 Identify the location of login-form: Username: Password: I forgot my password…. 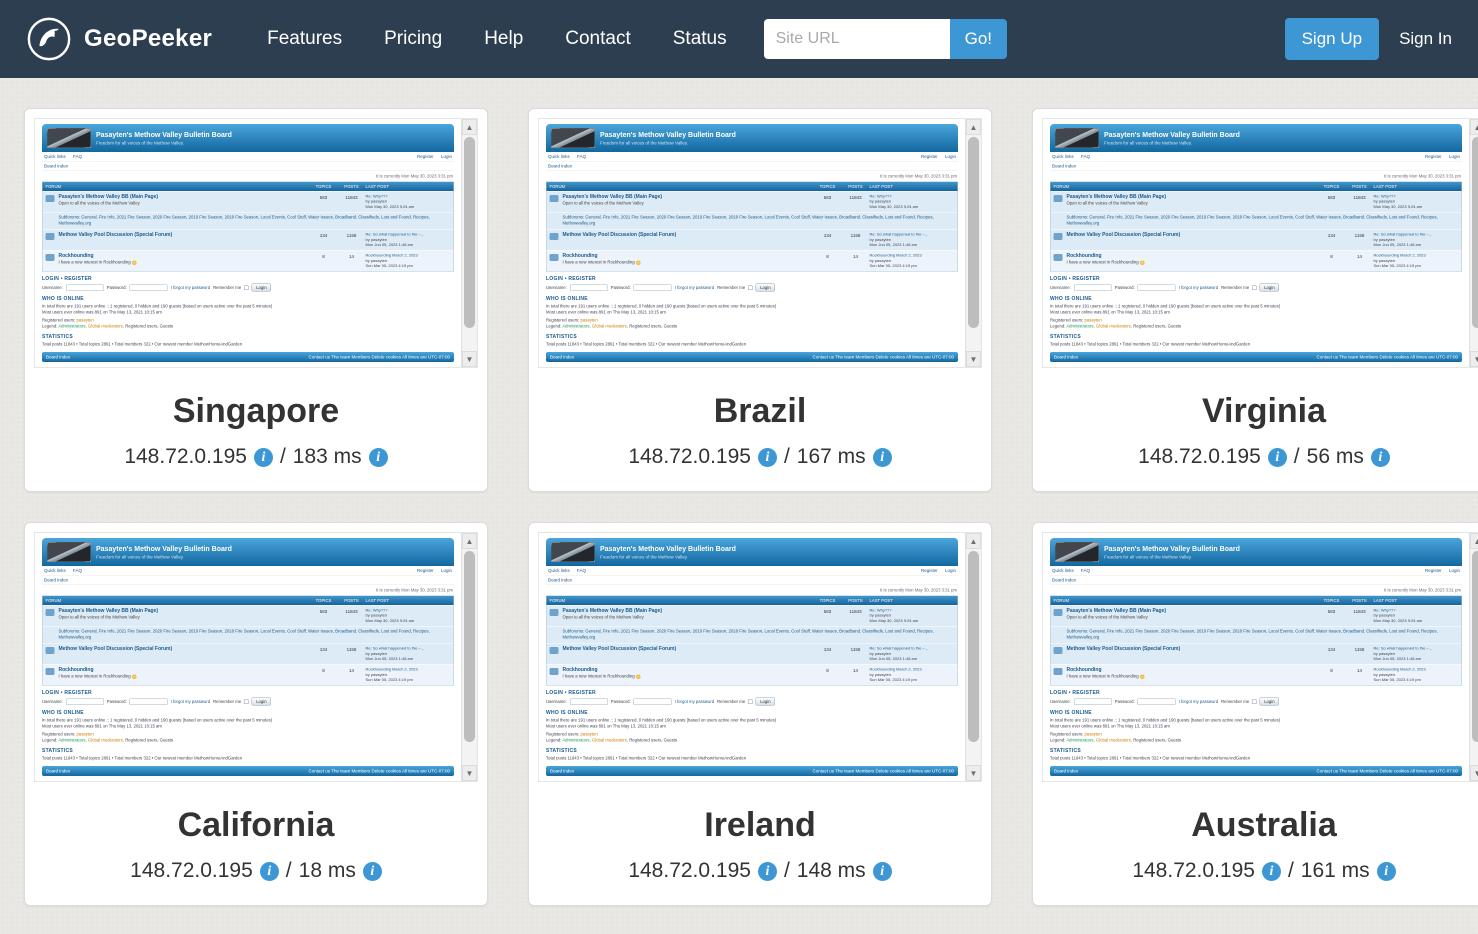
(1256, 287).